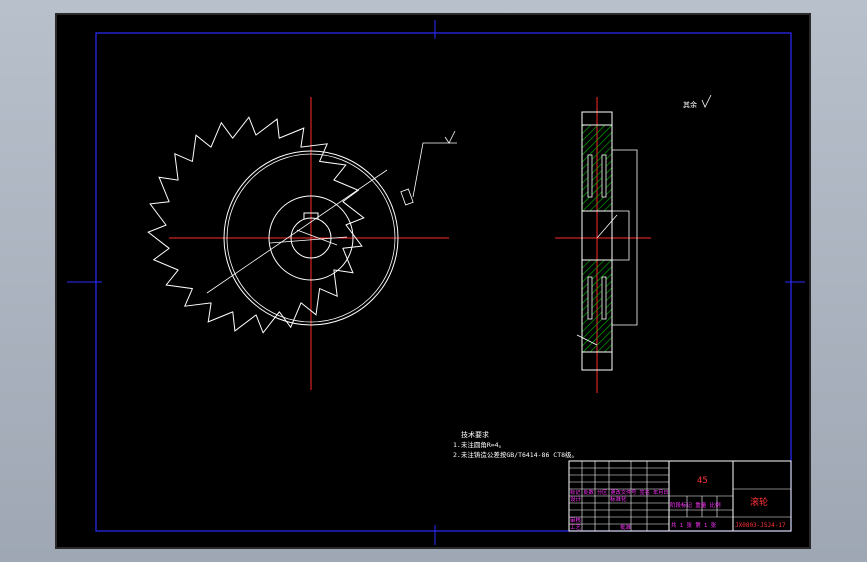  I want to click on dimension-leader-diameter, so click(297, 231).